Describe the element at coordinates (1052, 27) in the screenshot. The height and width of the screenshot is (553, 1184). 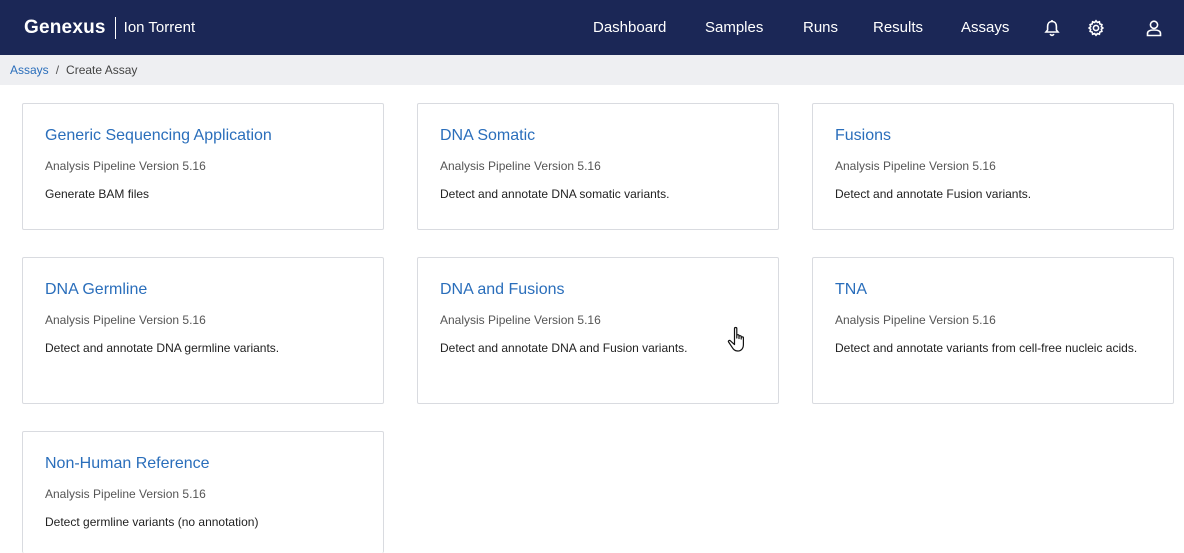
I see `bell-icon` at that location.